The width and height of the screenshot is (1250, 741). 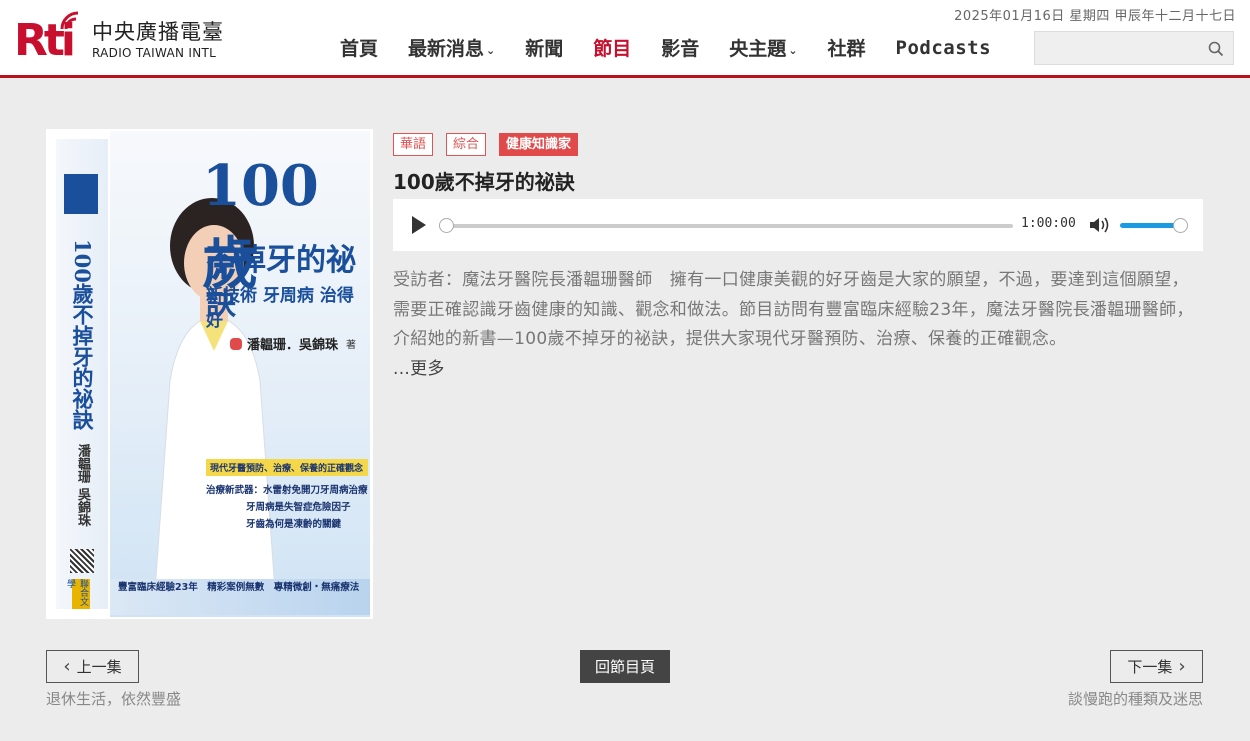 What do you see at coordinates (728, 226) in the screenshot?
I see `progress-track` at bounding box center [728, 226].